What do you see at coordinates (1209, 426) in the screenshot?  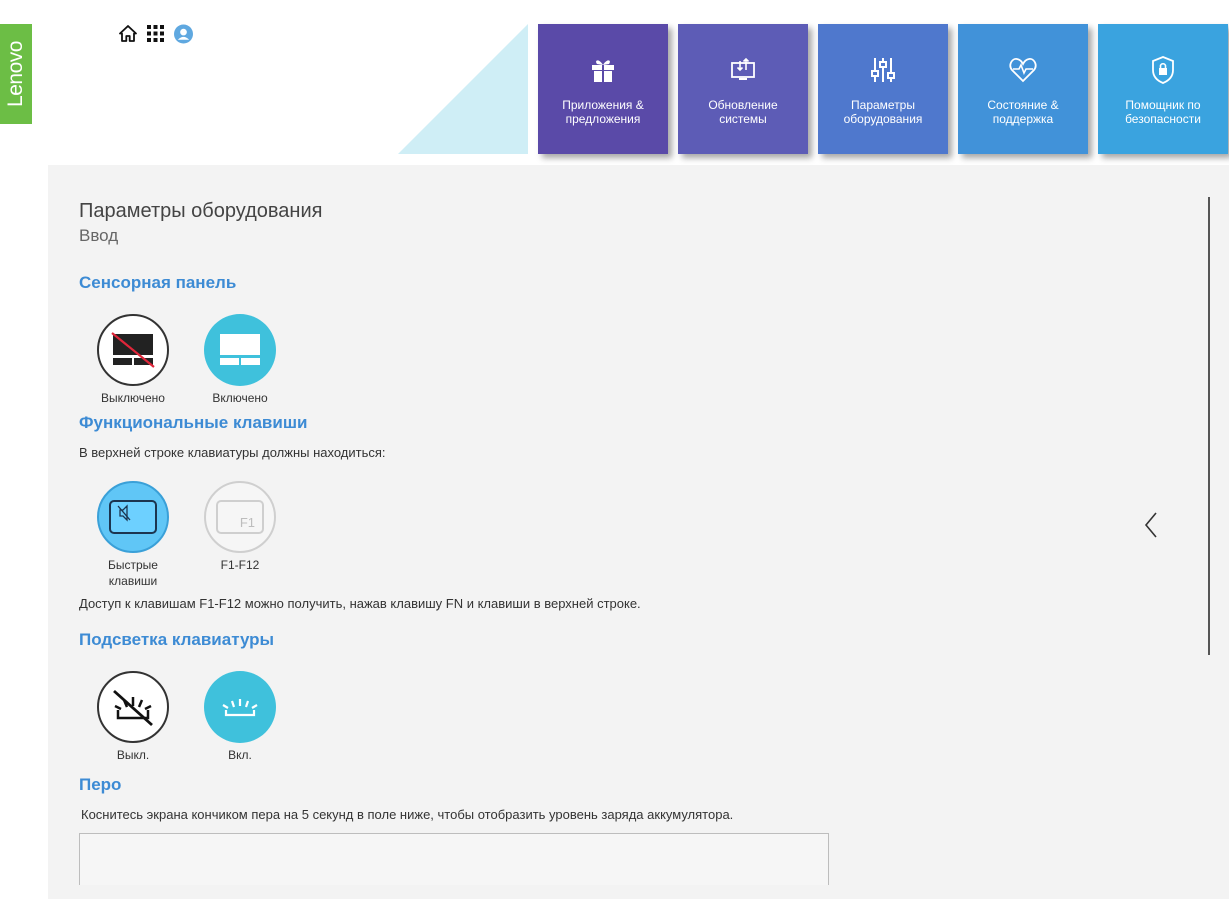 I see `vertical-scrollbar` at bounding box center [1209, 426].